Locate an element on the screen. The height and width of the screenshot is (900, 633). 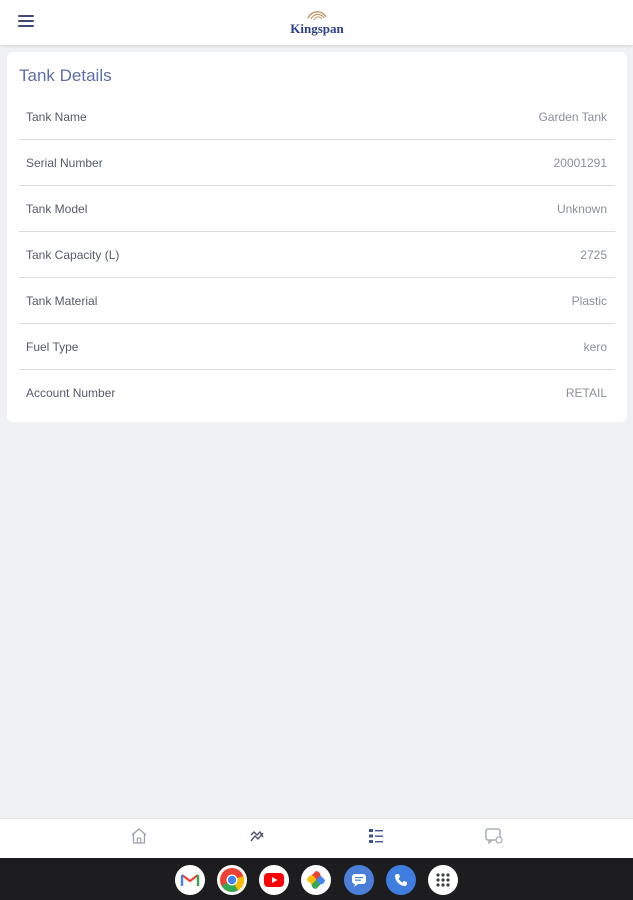
chat-icon is located at coordinates (494, 836).